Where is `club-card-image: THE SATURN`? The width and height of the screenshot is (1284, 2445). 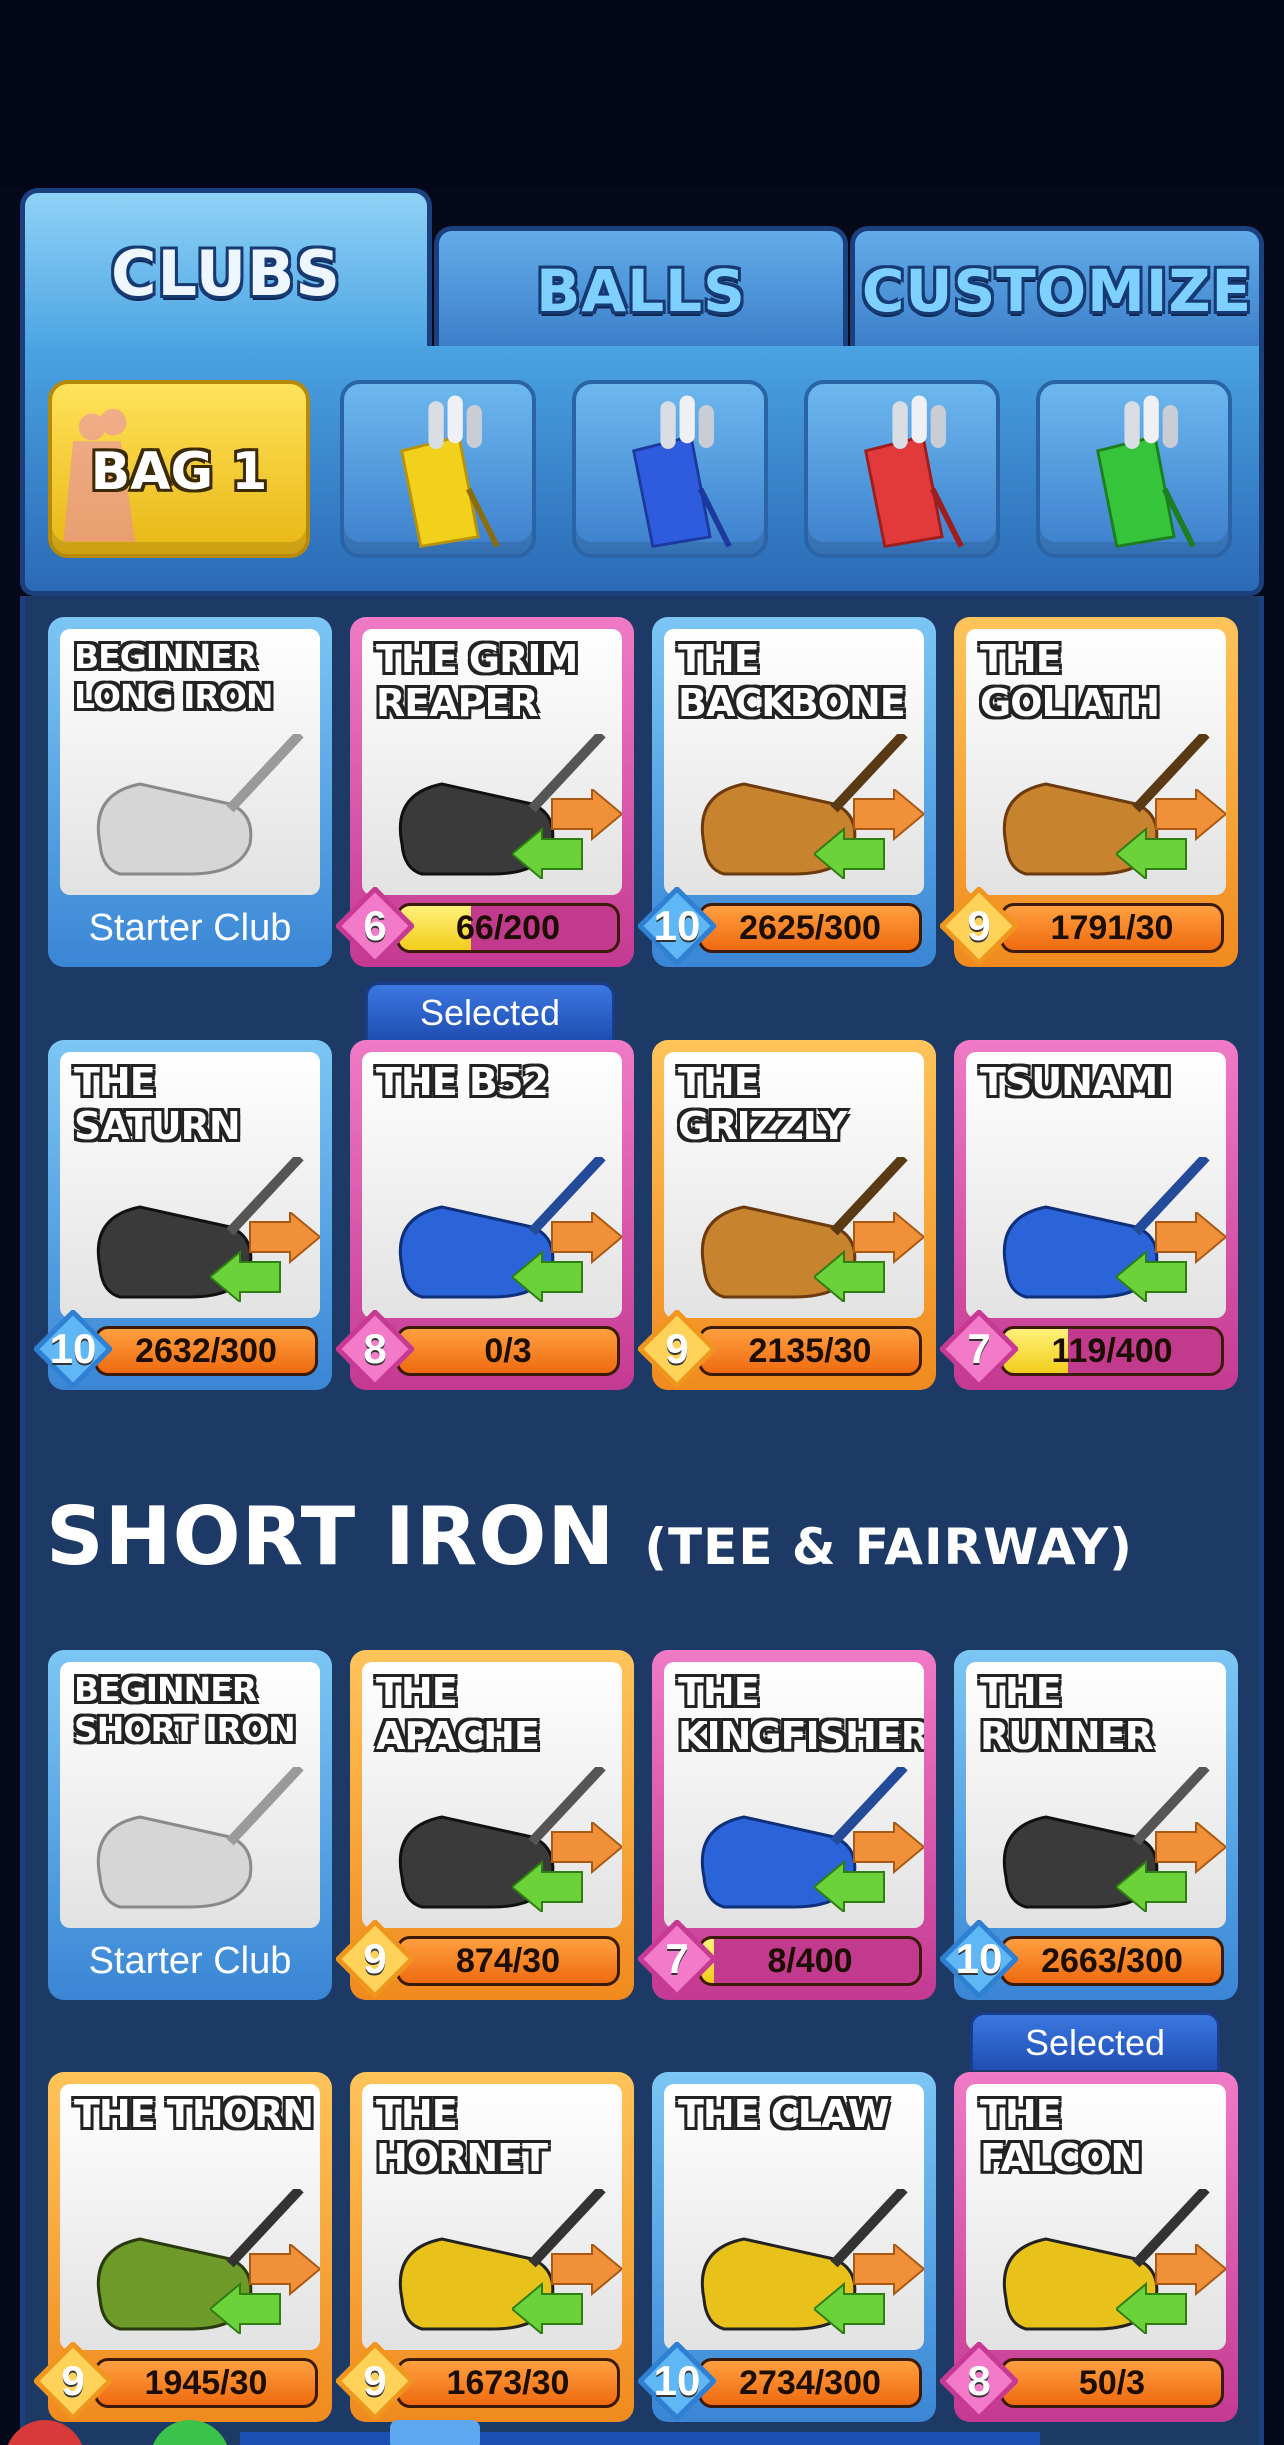
club-card-image: THE SATURN is located at coordinates (190, 1185).